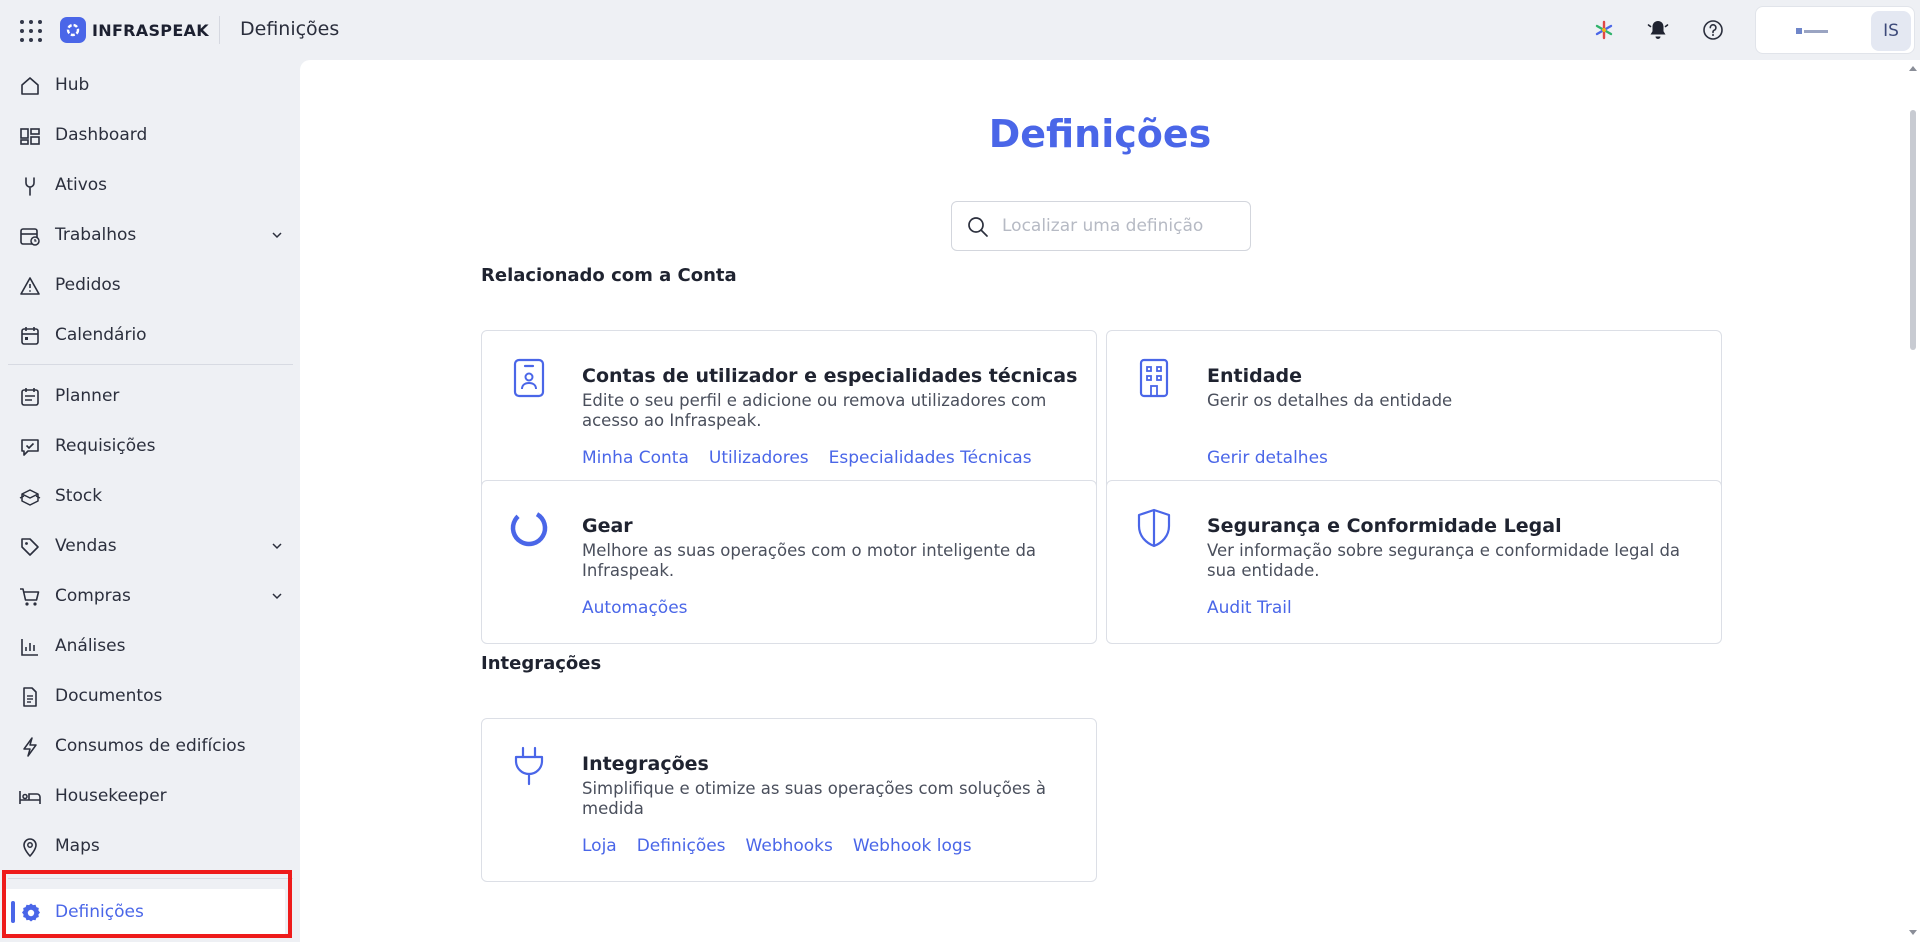  Describe the element at coordinates (1384, 526) in the screenshot. I see `card-title: Segurança e Conformidade Legal` at that location.